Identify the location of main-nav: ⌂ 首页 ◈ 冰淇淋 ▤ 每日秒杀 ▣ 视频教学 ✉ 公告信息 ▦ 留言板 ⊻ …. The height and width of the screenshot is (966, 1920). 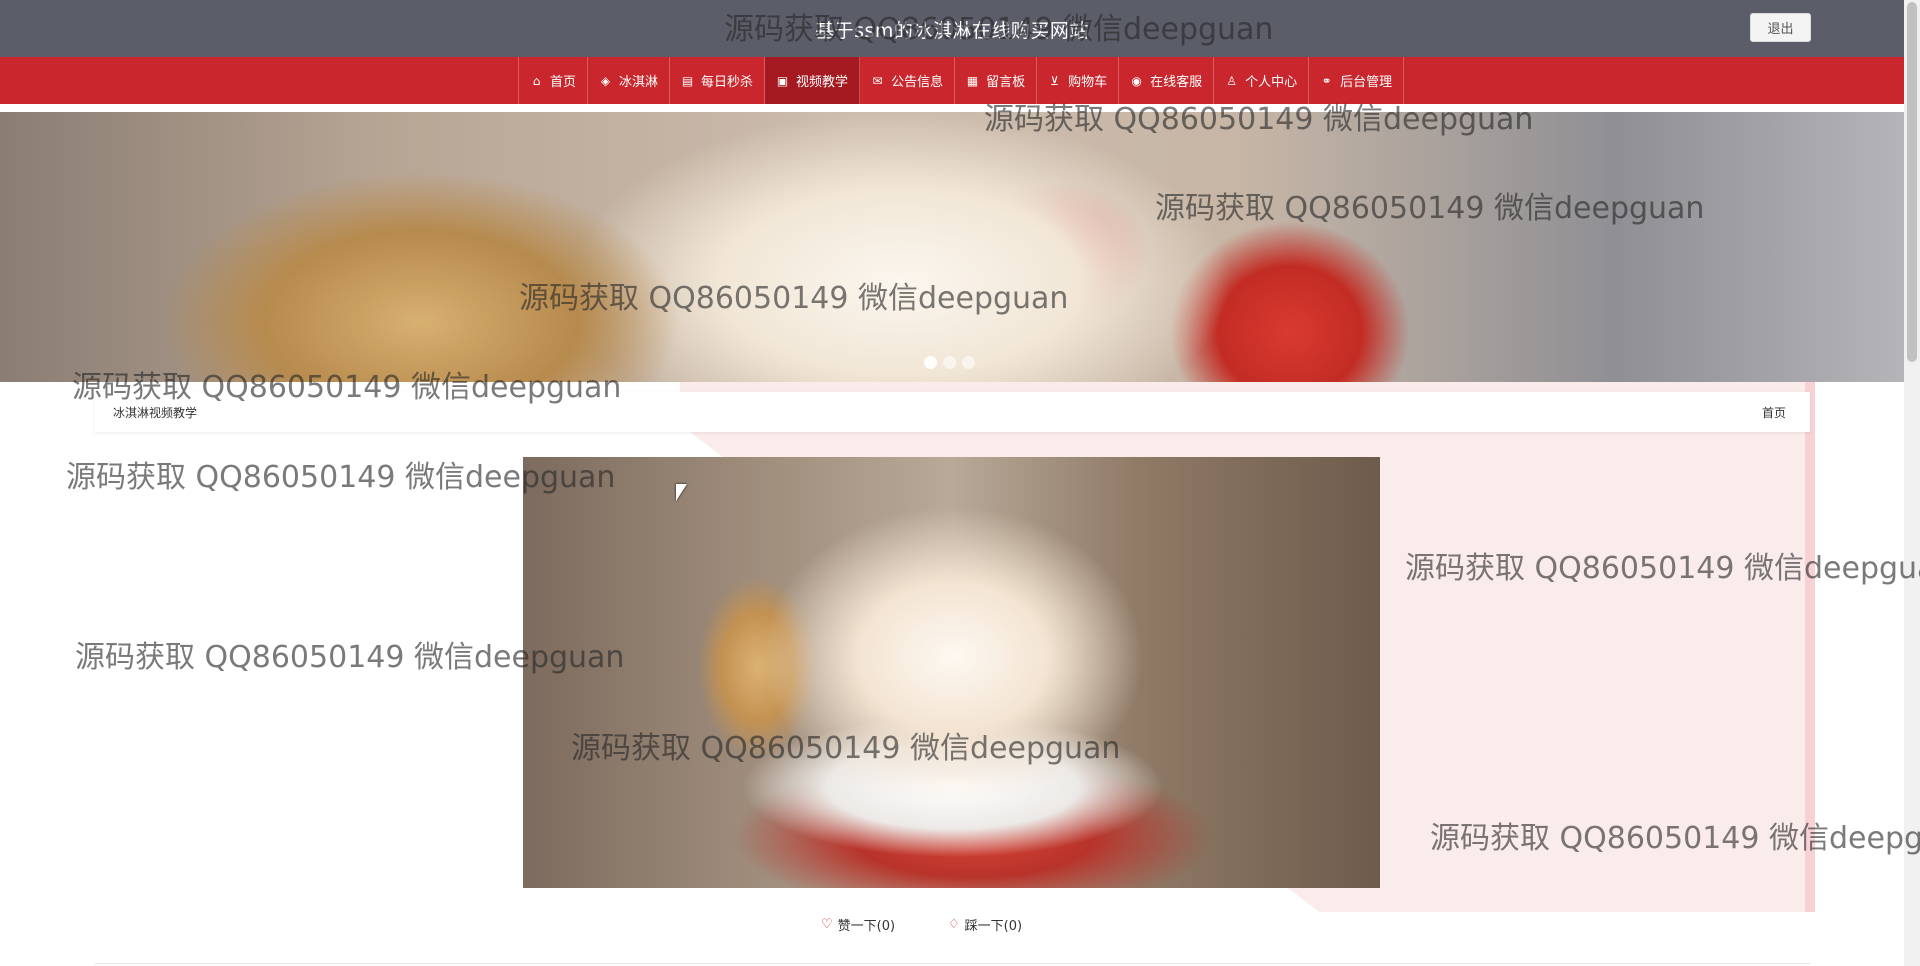
(952, 80).